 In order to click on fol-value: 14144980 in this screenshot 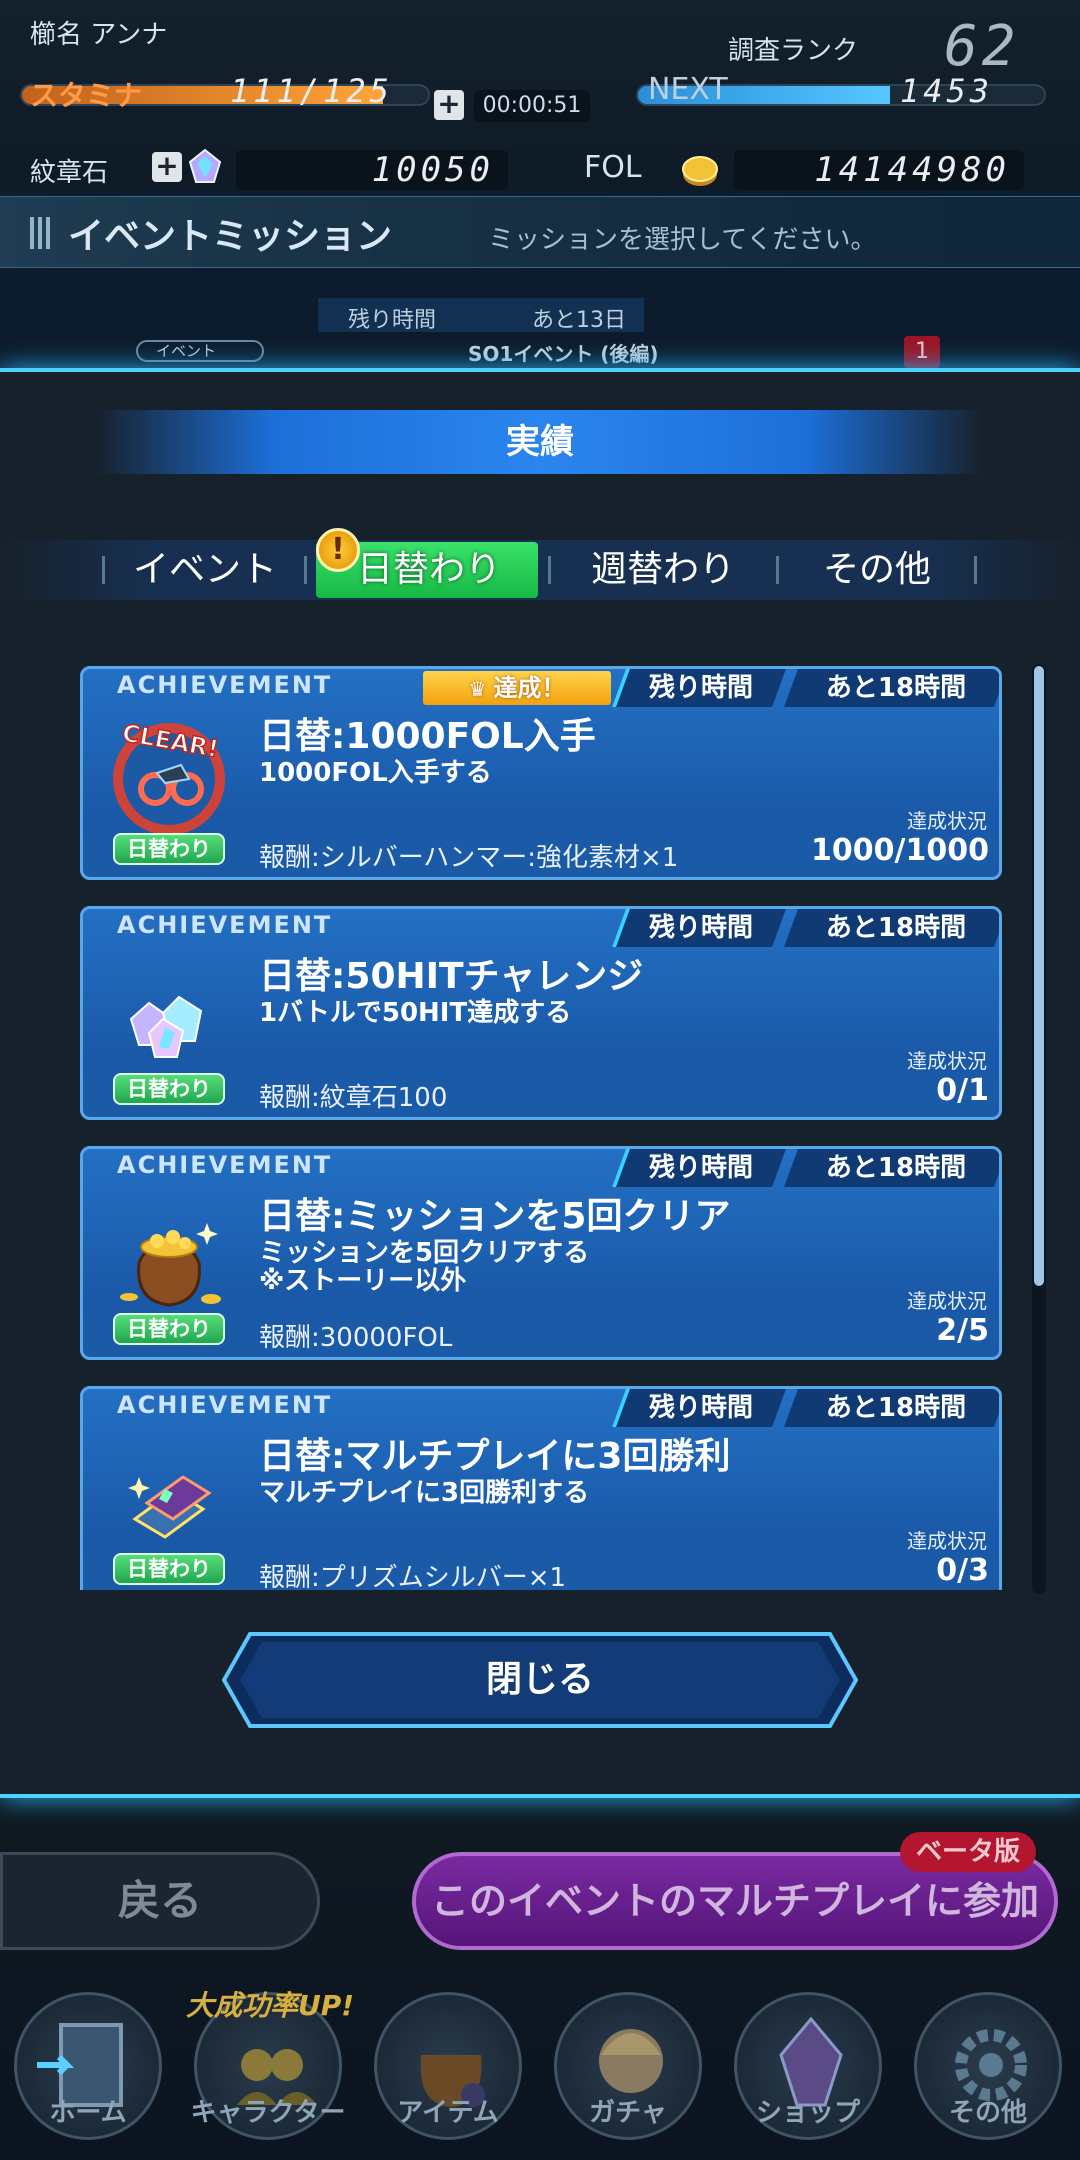, I will do `click(879, 170)`.